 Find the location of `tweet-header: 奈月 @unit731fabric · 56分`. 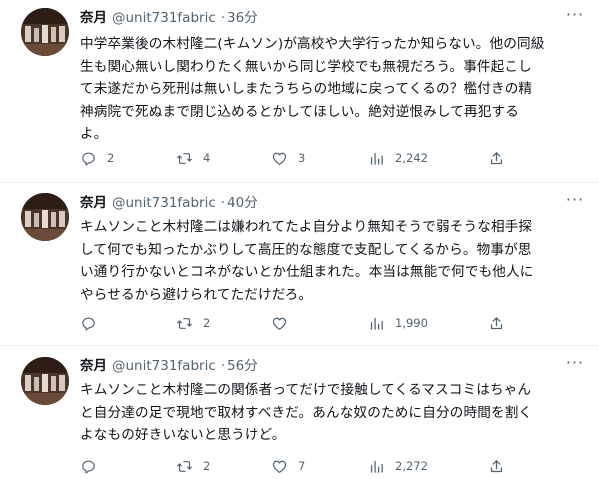

tweet-header: 奈月 @unit731fabric · 56分 is located at coordinates (169, 366).